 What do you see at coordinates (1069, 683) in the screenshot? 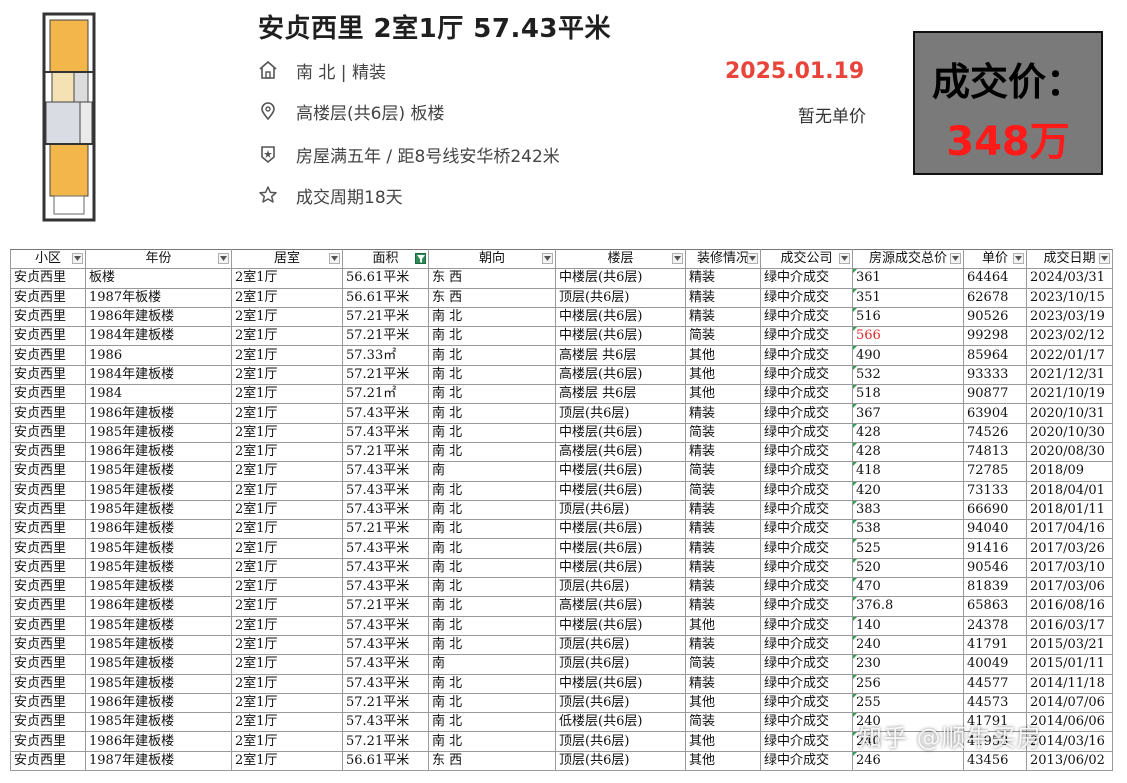
I see `cell-deal-date: 2014/11/18` at bounding box center [1069, 683].